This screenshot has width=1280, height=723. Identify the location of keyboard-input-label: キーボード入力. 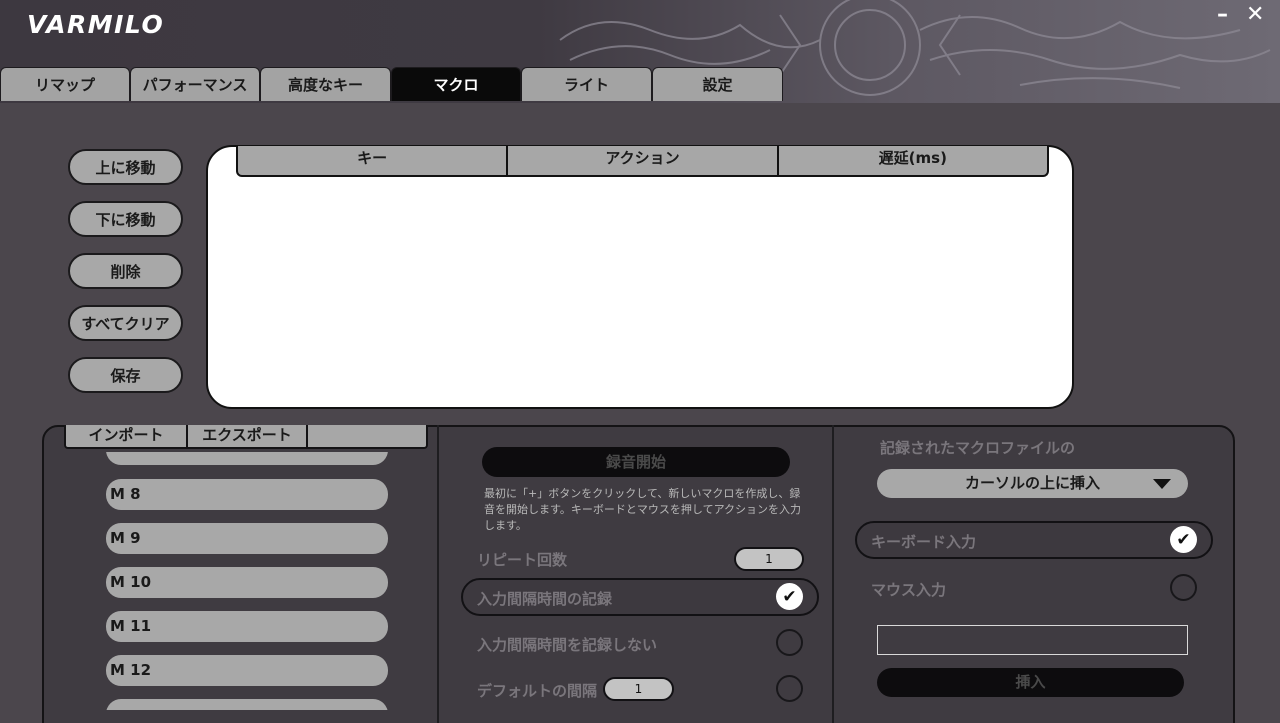
(924, 542).